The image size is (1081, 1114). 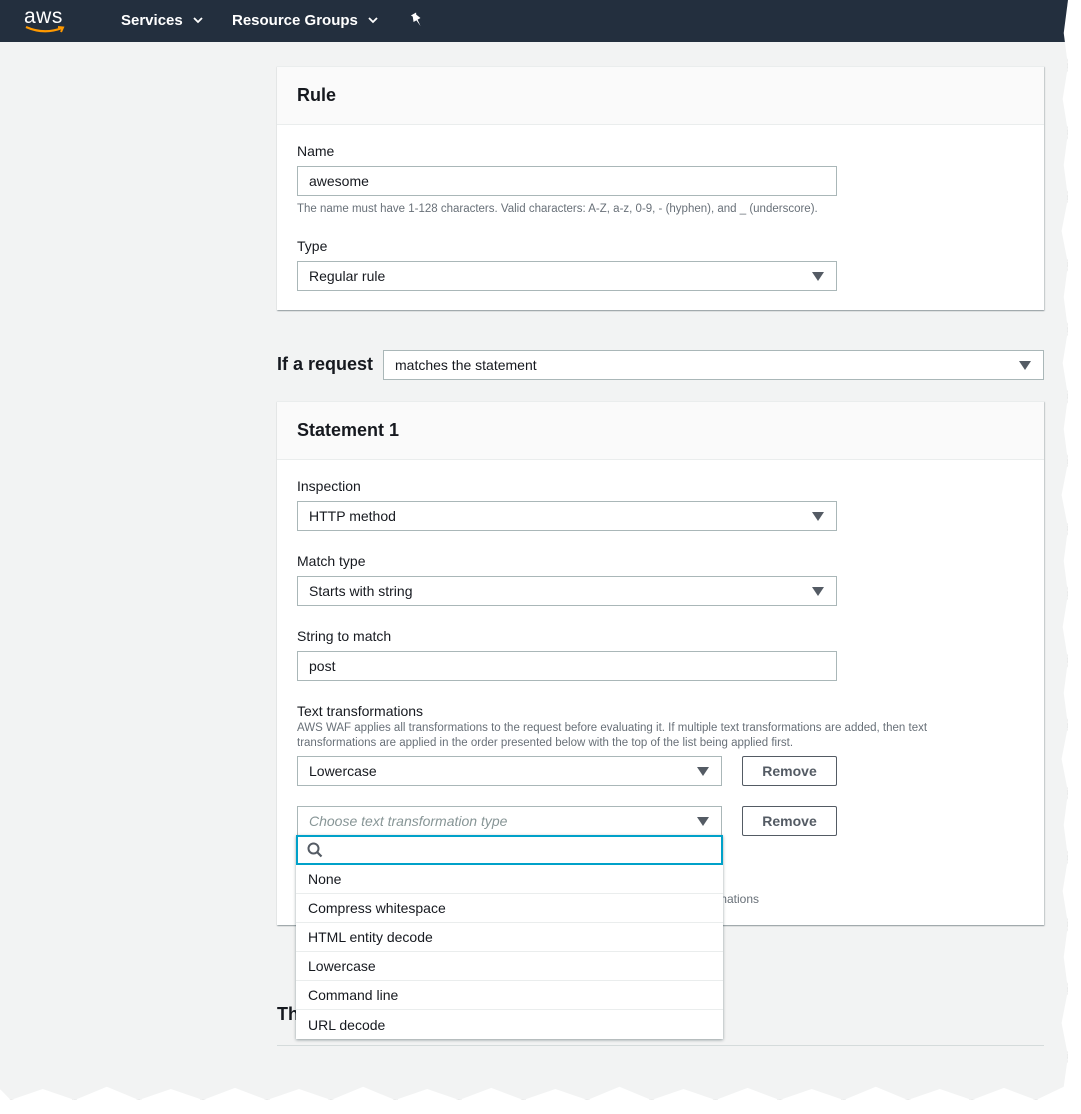 What do you see at coordinates (660, 431) in the screenshot?
I see `statement-panel-title: Statement 1` at bounding box center [660, 431].